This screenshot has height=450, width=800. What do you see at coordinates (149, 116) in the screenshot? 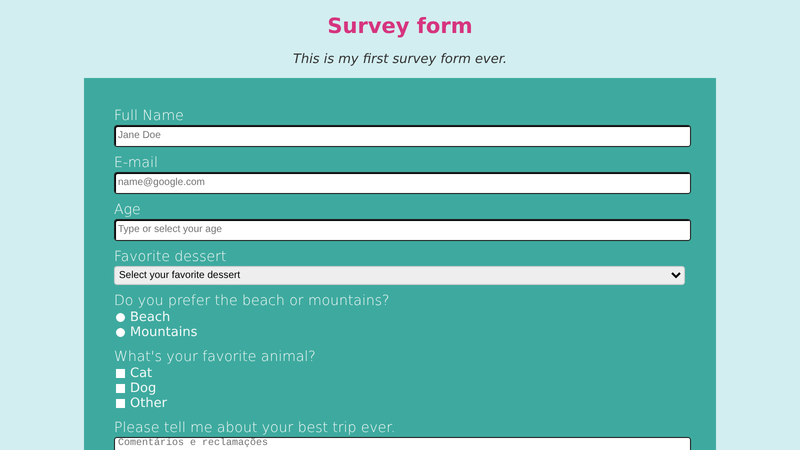
I see `field-label: Full Name` at bounding box center [149, 116].